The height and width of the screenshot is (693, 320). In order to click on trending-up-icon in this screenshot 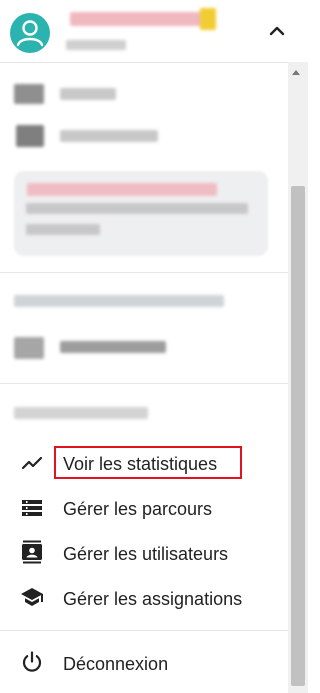, I will do `click(32, 463)`.